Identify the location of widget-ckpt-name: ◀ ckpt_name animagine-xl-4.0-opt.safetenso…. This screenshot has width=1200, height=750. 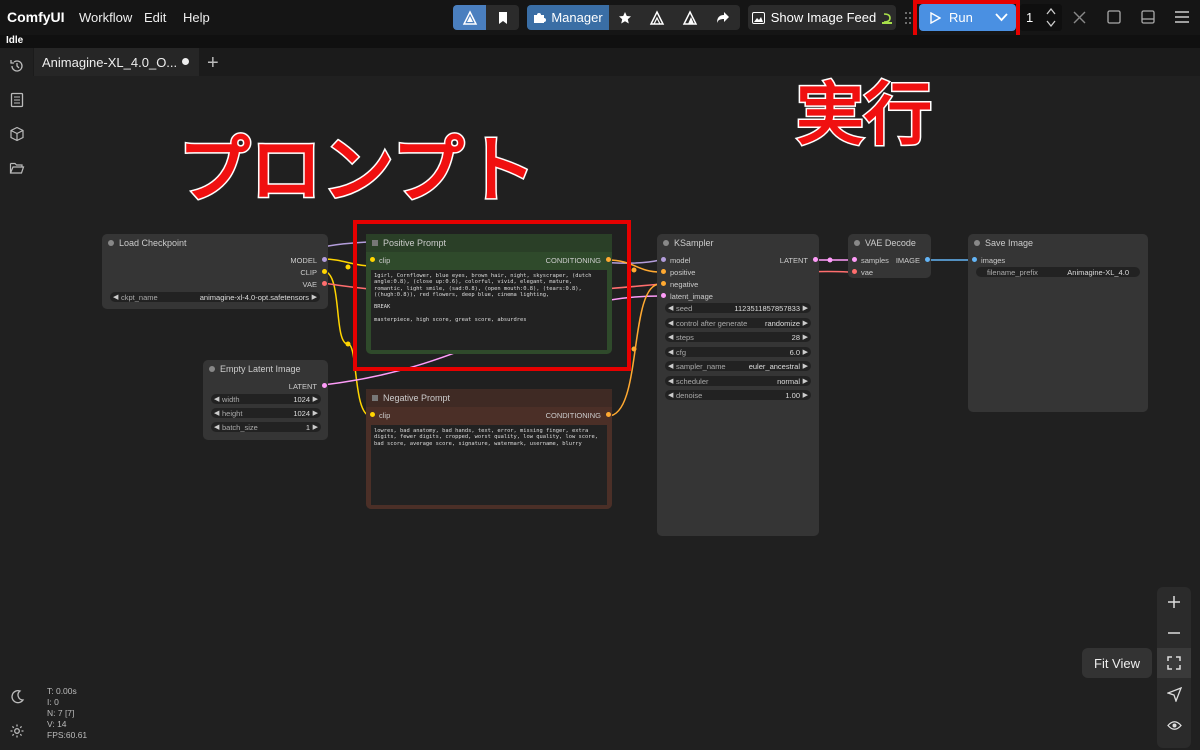
(215, 297).